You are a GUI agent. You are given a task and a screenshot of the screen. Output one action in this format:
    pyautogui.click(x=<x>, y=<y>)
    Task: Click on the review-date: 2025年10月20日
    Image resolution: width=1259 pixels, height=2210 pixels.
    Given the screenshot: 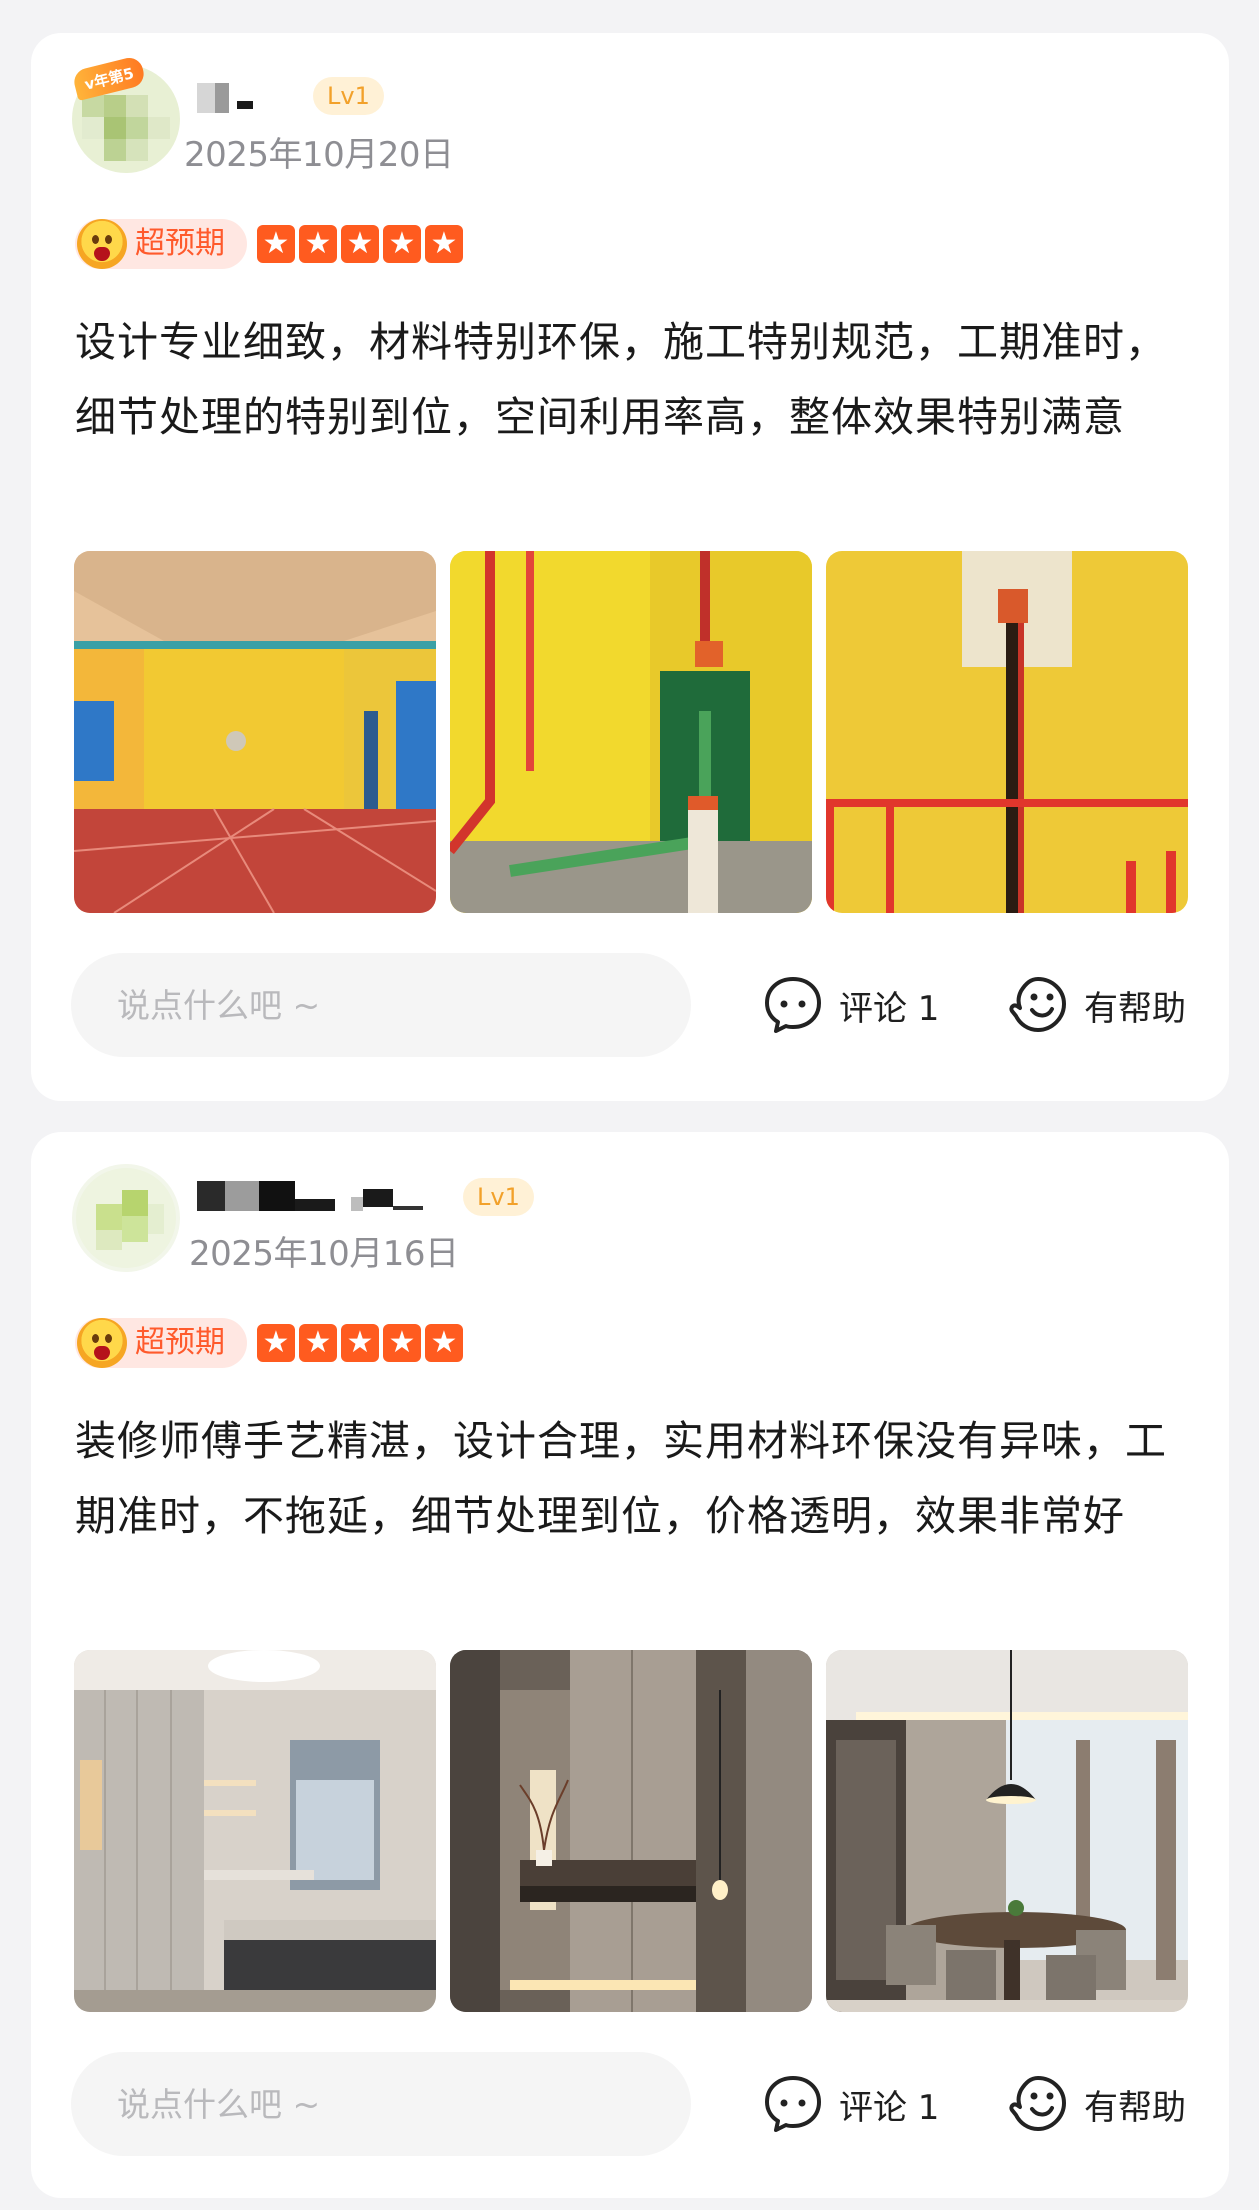 What is the action you would take?
    pyautogui.click(x=319, y=155)
    